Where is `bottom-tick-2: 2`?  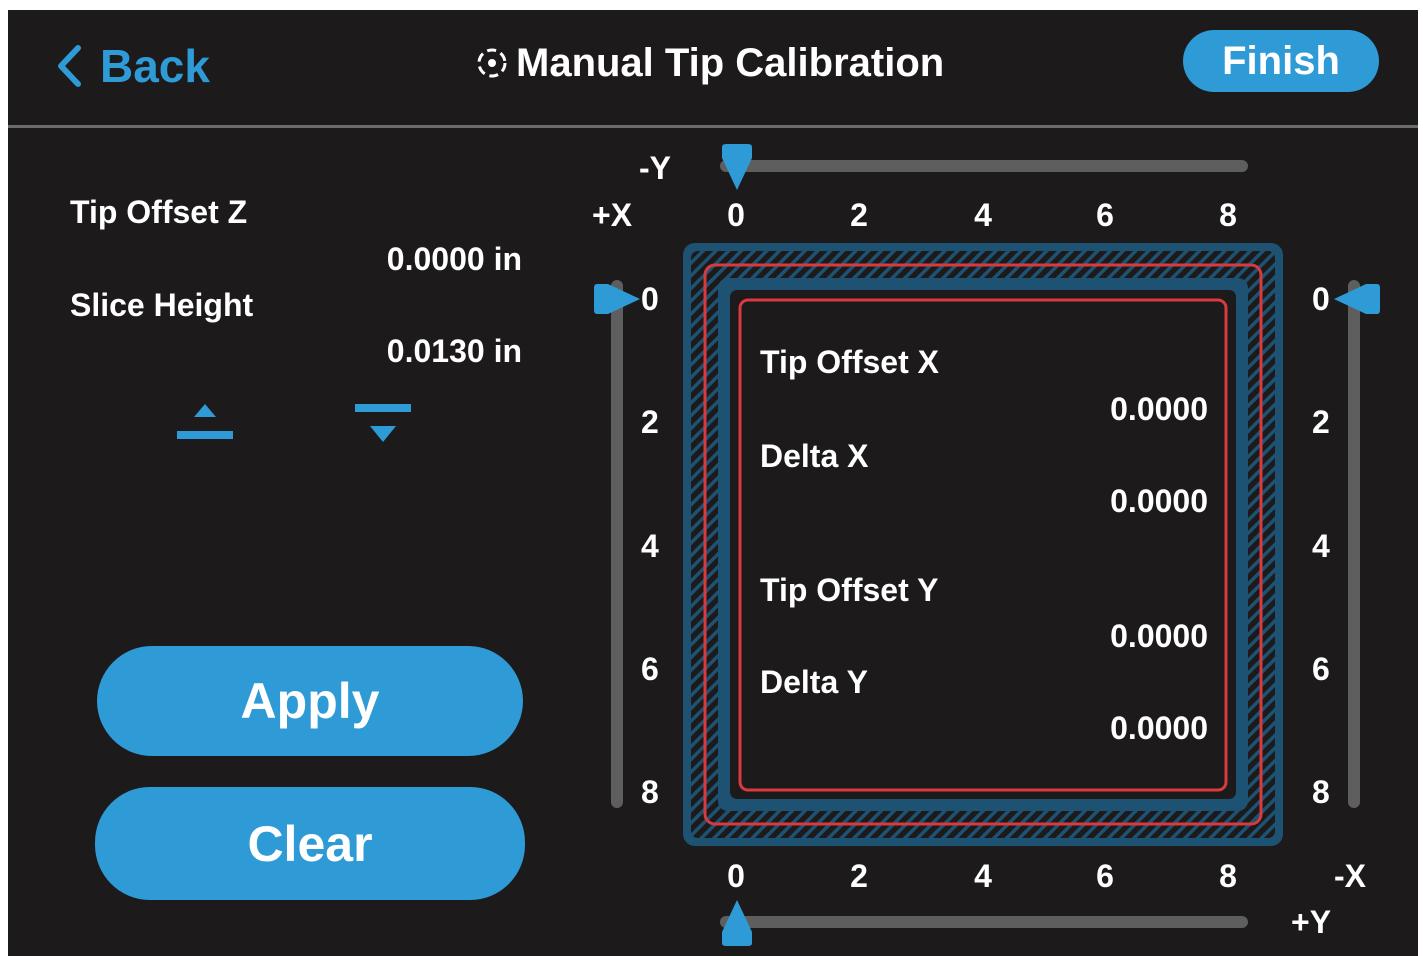
bottom-tick-2: 2 is located at coordinates (859, 876).